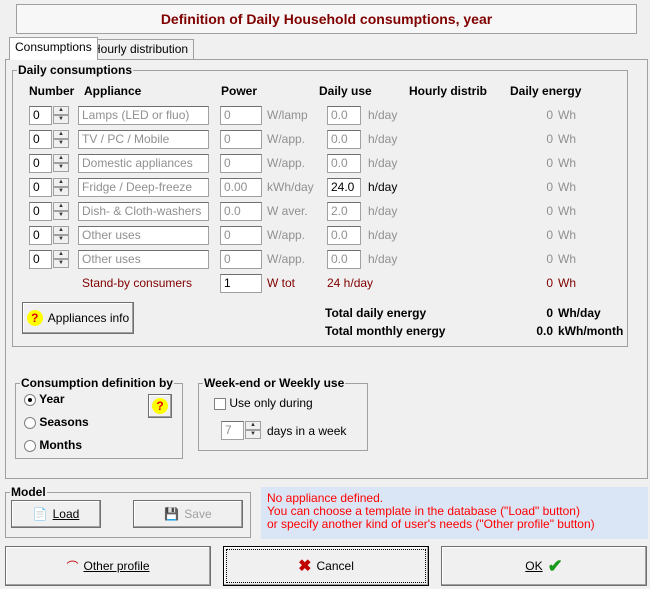 The height and width of the screenshot is (589, 650). I want to click on power-input: 0.0, so click(241, 211).